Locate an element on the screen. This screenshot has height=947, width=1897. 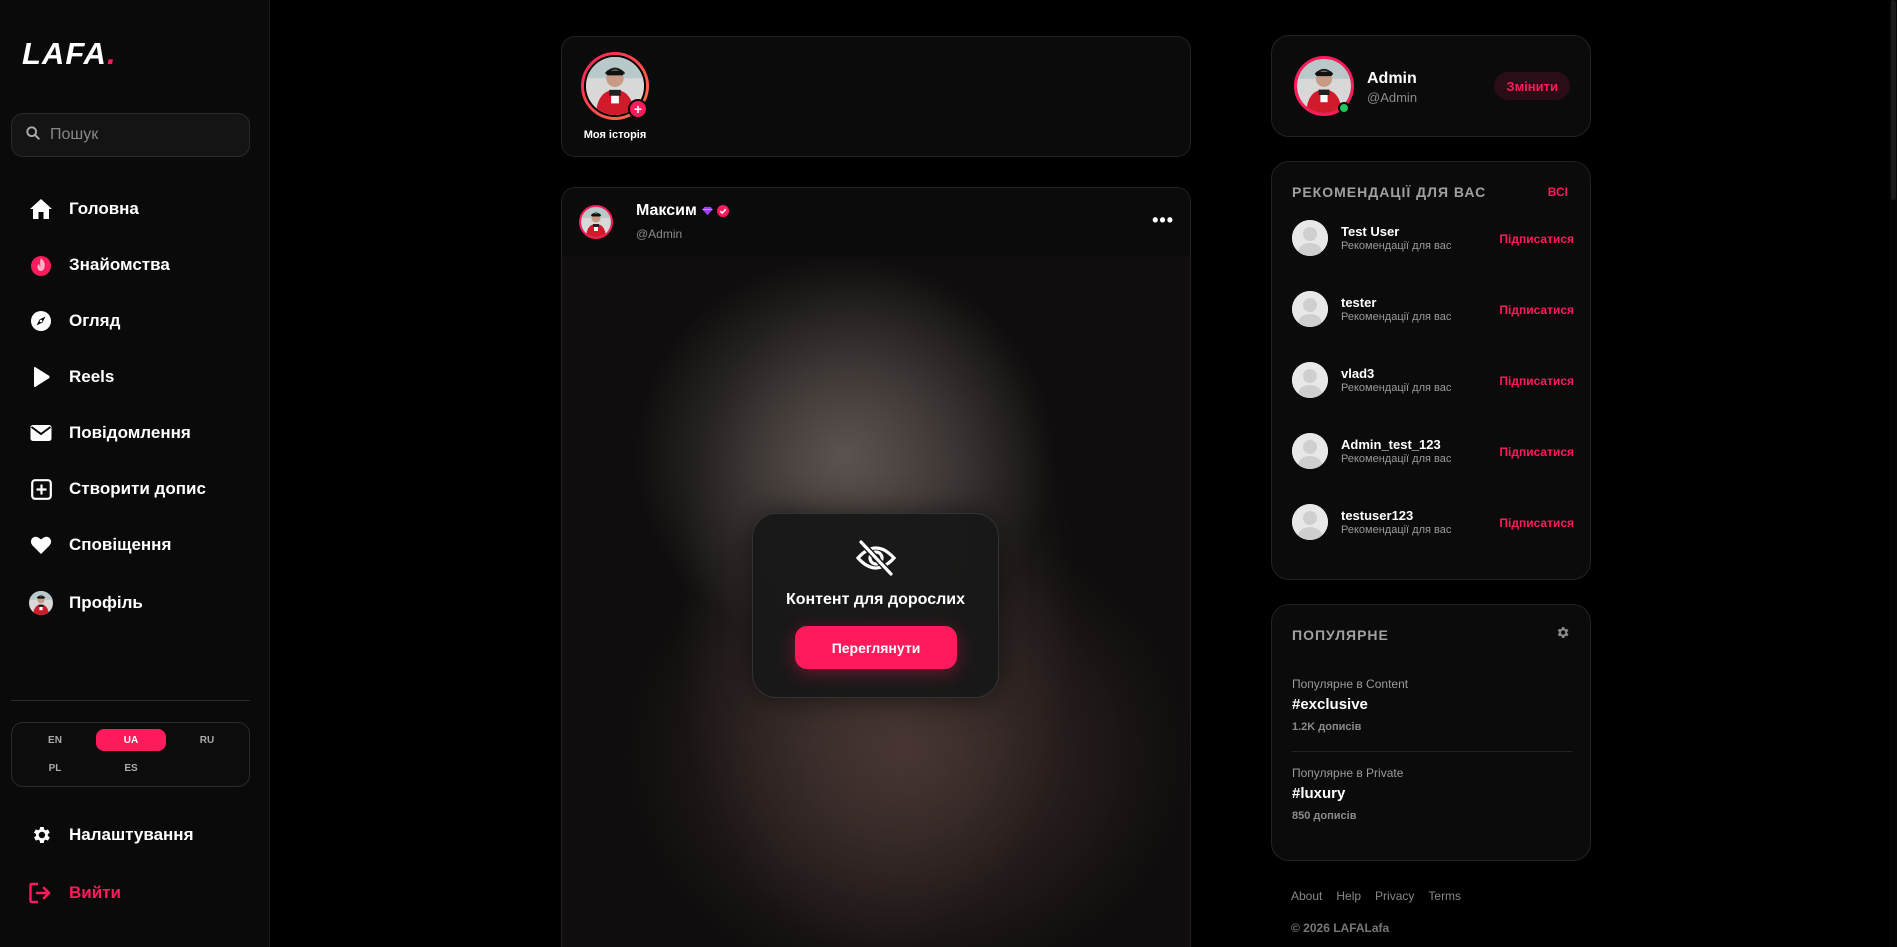
footer-link-terms: Terms is located at coordinates (1444, 896).